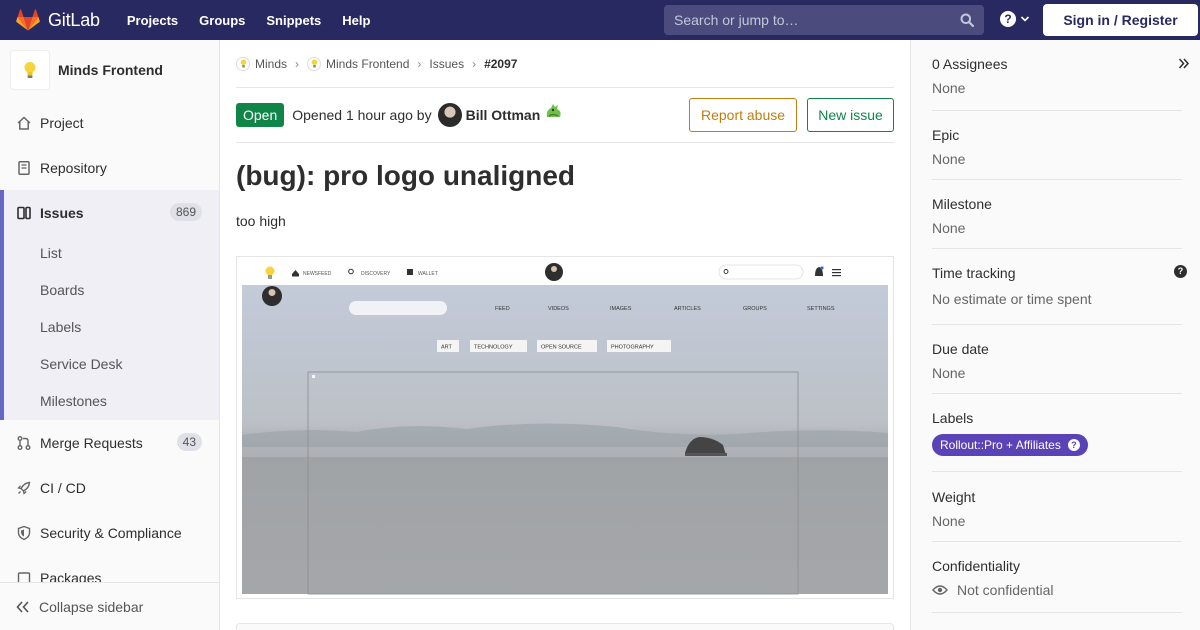 This screenshot has width=1200, height=630. I want to click on breadcrumb-item-minds-frontend: Minds Frontend, so click(358, 63).